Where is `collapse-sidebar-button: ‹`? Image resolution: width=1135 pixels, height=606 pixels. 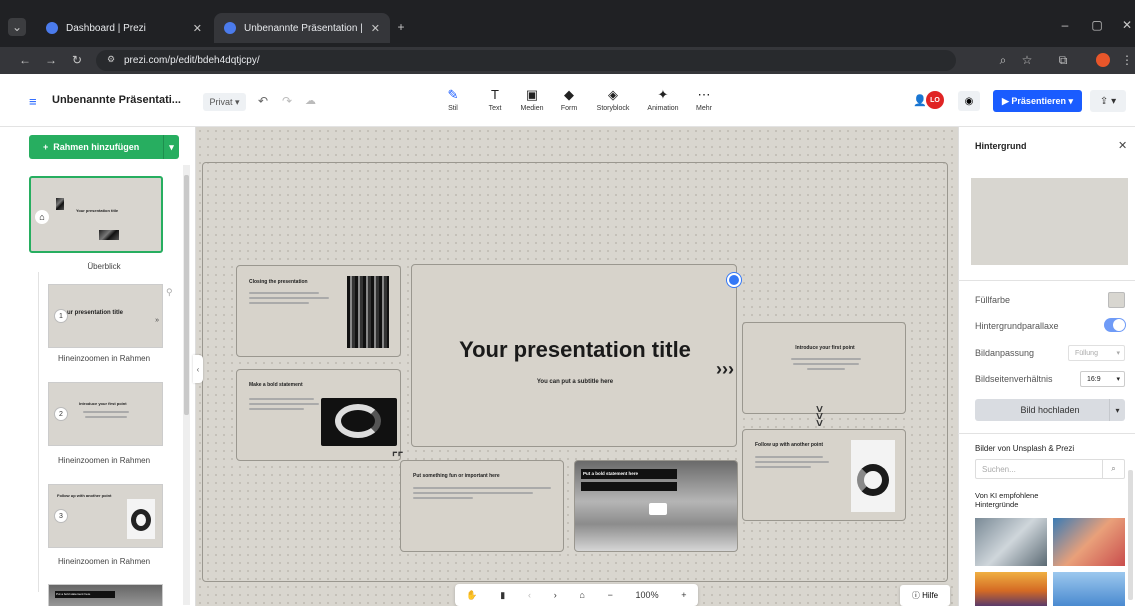 collapse-sidebar-button: ‹ is located at coordinates (198, 369).